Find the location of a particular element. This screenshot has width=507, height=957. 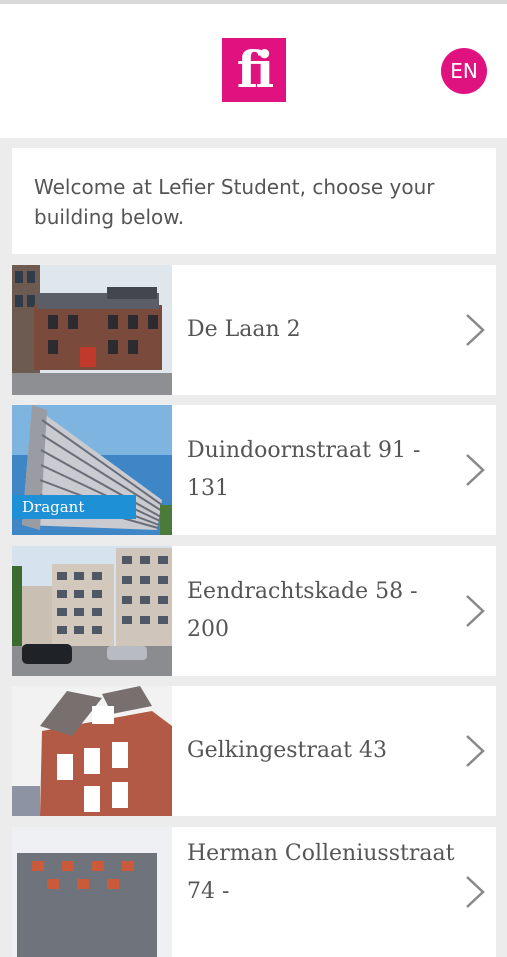

building-card-eendrachtskade: Eendrachtskade 58 - 200 is located at coordinates (254, 611).